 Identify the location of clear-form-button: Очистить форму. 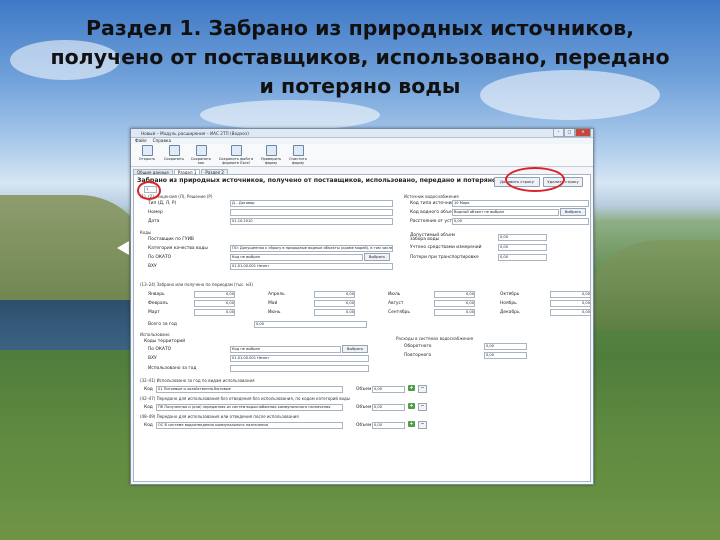
(298, 155).